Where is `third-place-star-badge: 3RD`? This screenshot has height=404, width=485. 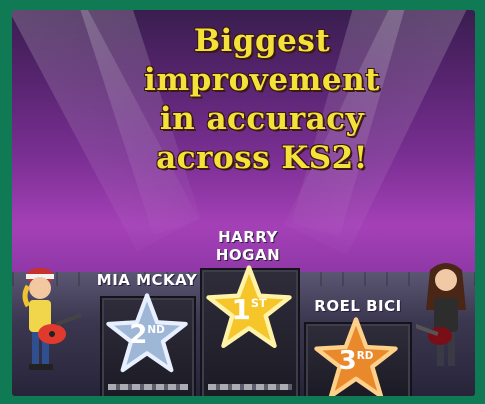 third-place-star-badge: 3RD is located at coordinates (356, 356).